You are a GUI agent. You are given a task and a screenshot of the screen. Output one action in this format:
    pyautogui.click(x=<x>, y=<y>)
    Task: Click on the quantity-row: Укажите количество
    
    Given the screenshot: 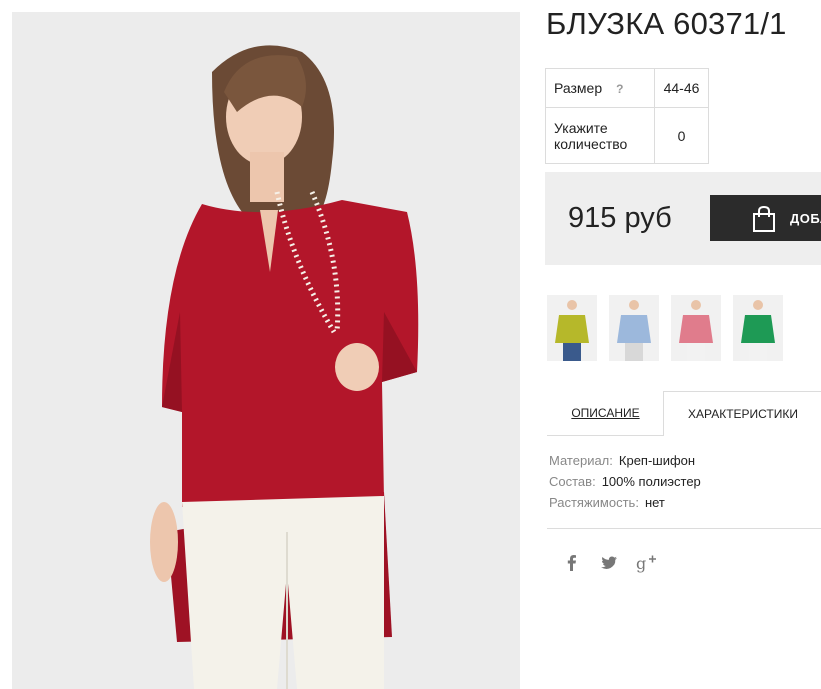 What is the action you would take?
    pyautogui.click(x=627, y=135)
    